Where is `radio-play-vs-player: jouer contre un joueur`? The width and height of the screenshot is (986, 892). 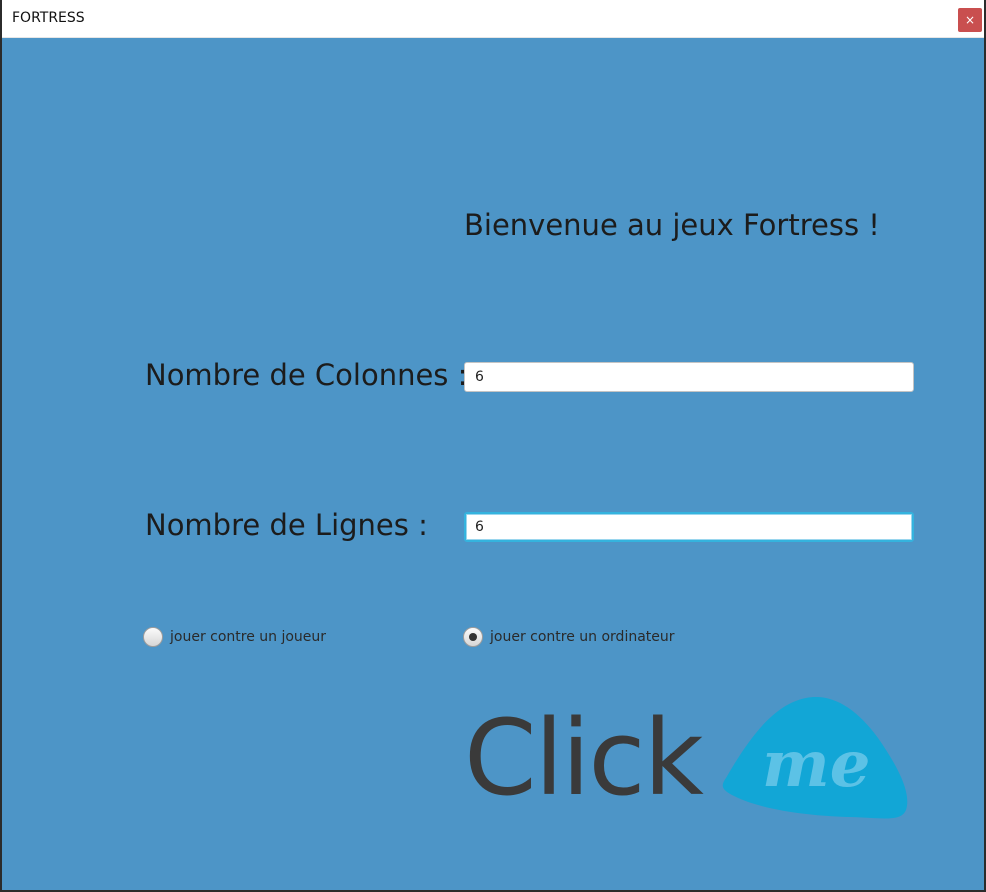
radio-play-vs-player: jouer contre un joueur is located at coordinates (234, 637).